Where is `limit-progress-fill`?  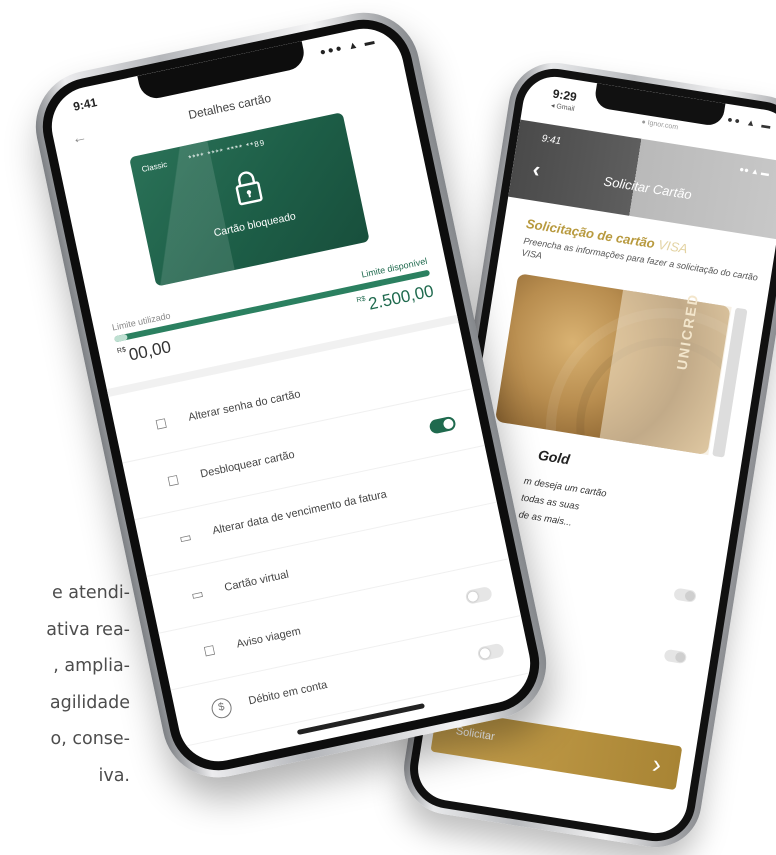
limit-progress-fill is located at coordinates (120, 338).